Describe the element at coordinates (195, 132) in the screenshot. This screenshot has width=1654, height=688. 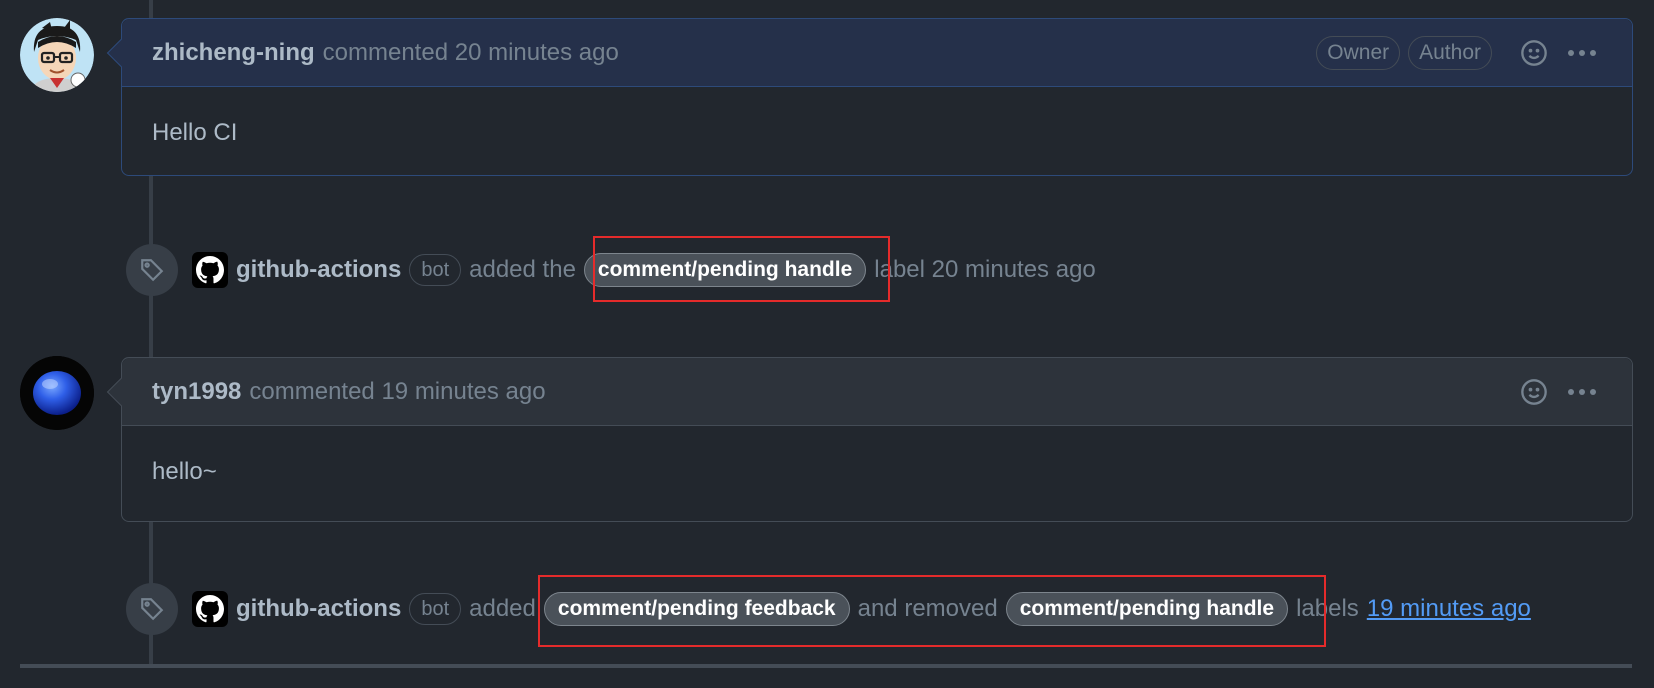
I see `comment-body: Hello CI` at that location.